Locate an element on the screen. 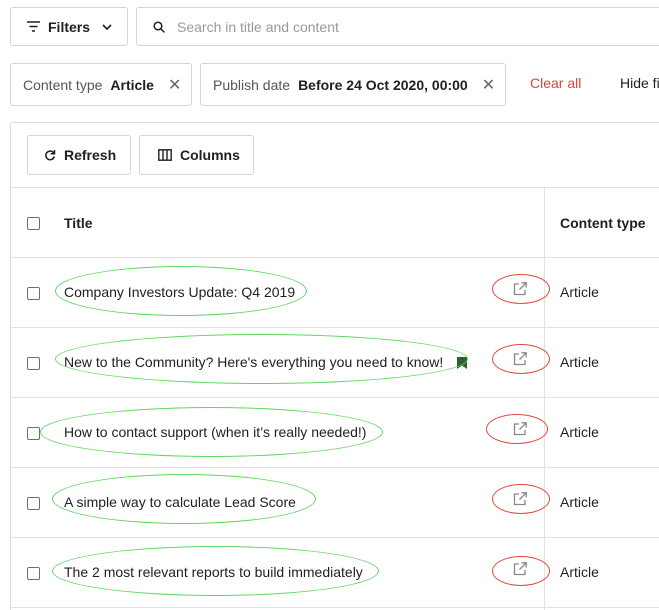 This screenshot has height=610, width=659. refresh-label: Refresh is located at coordinates (90, 155).